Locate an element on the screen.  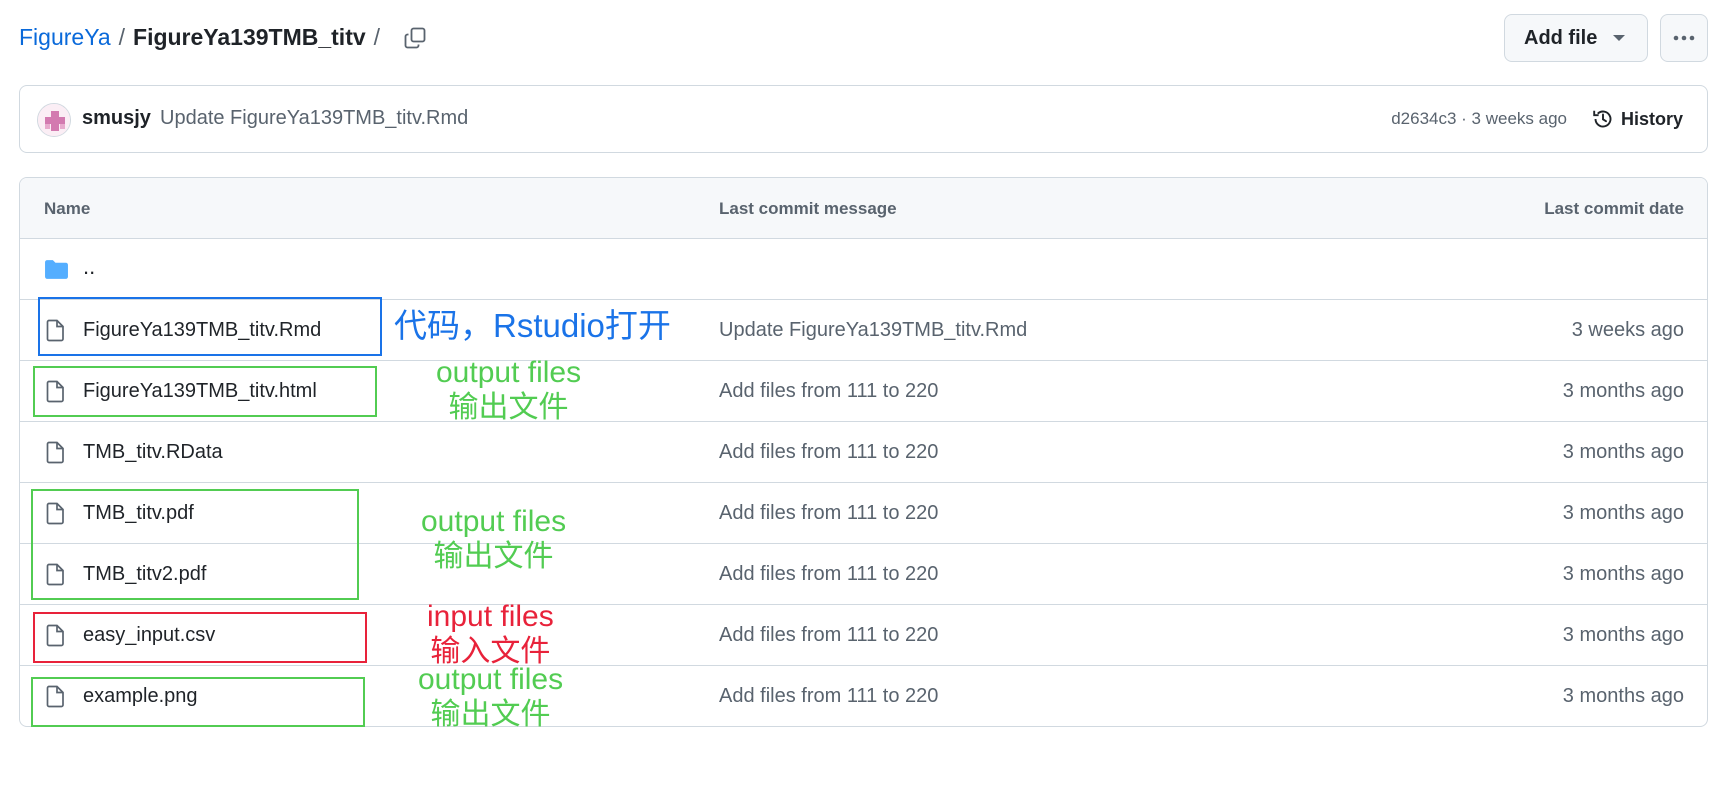
identicon-icon is located at coordinates (54, 120).